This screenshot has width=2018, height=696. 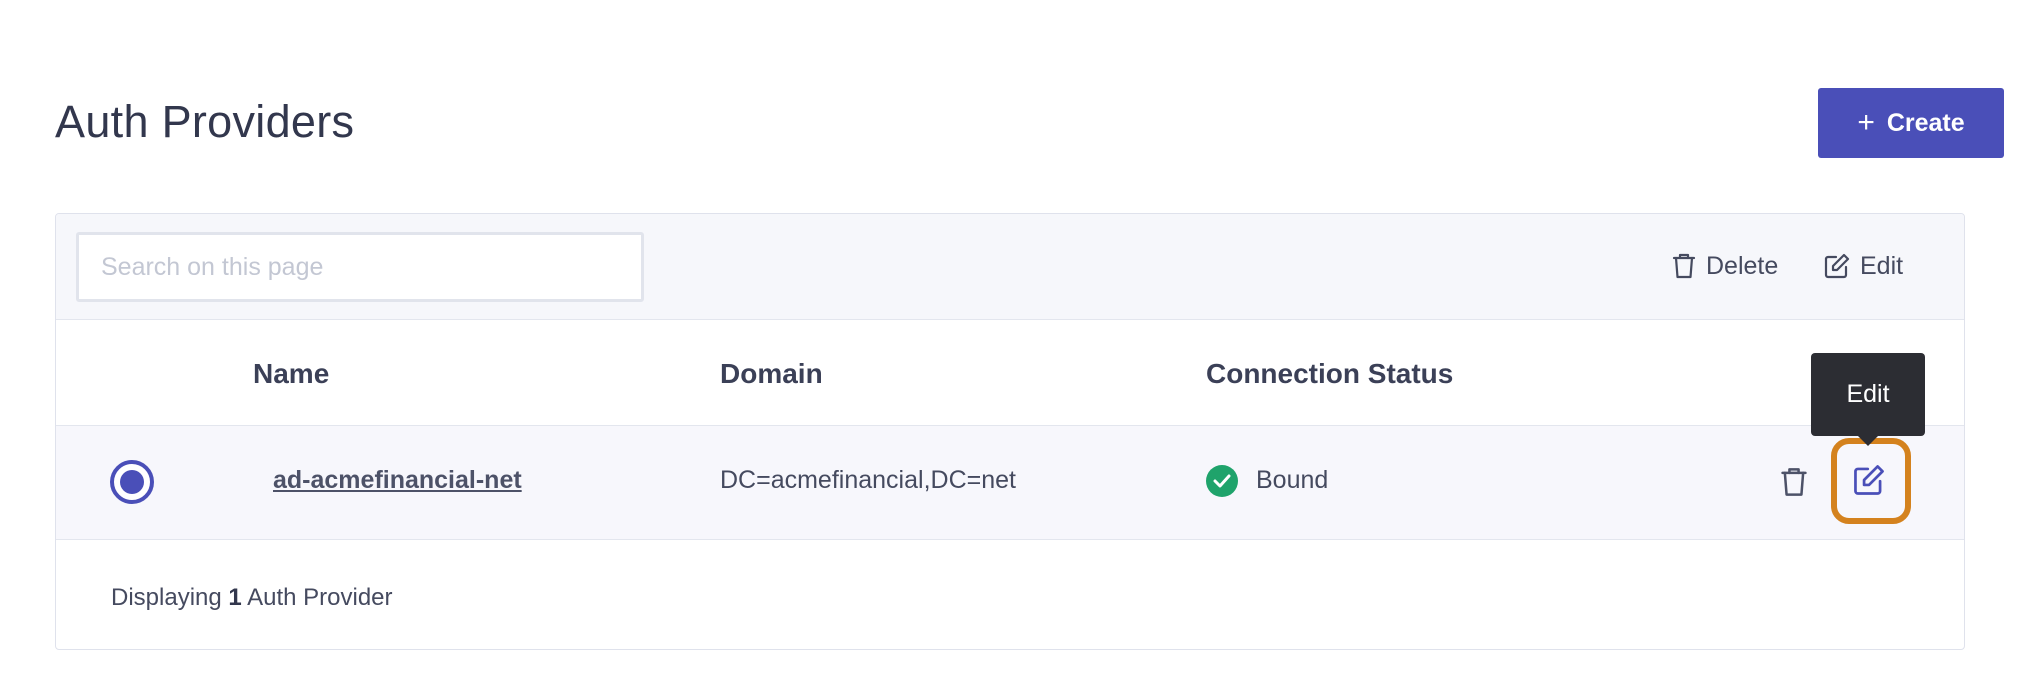 I want to click on table-toolbar: Delete Edit, so click(x=1010, y=267).